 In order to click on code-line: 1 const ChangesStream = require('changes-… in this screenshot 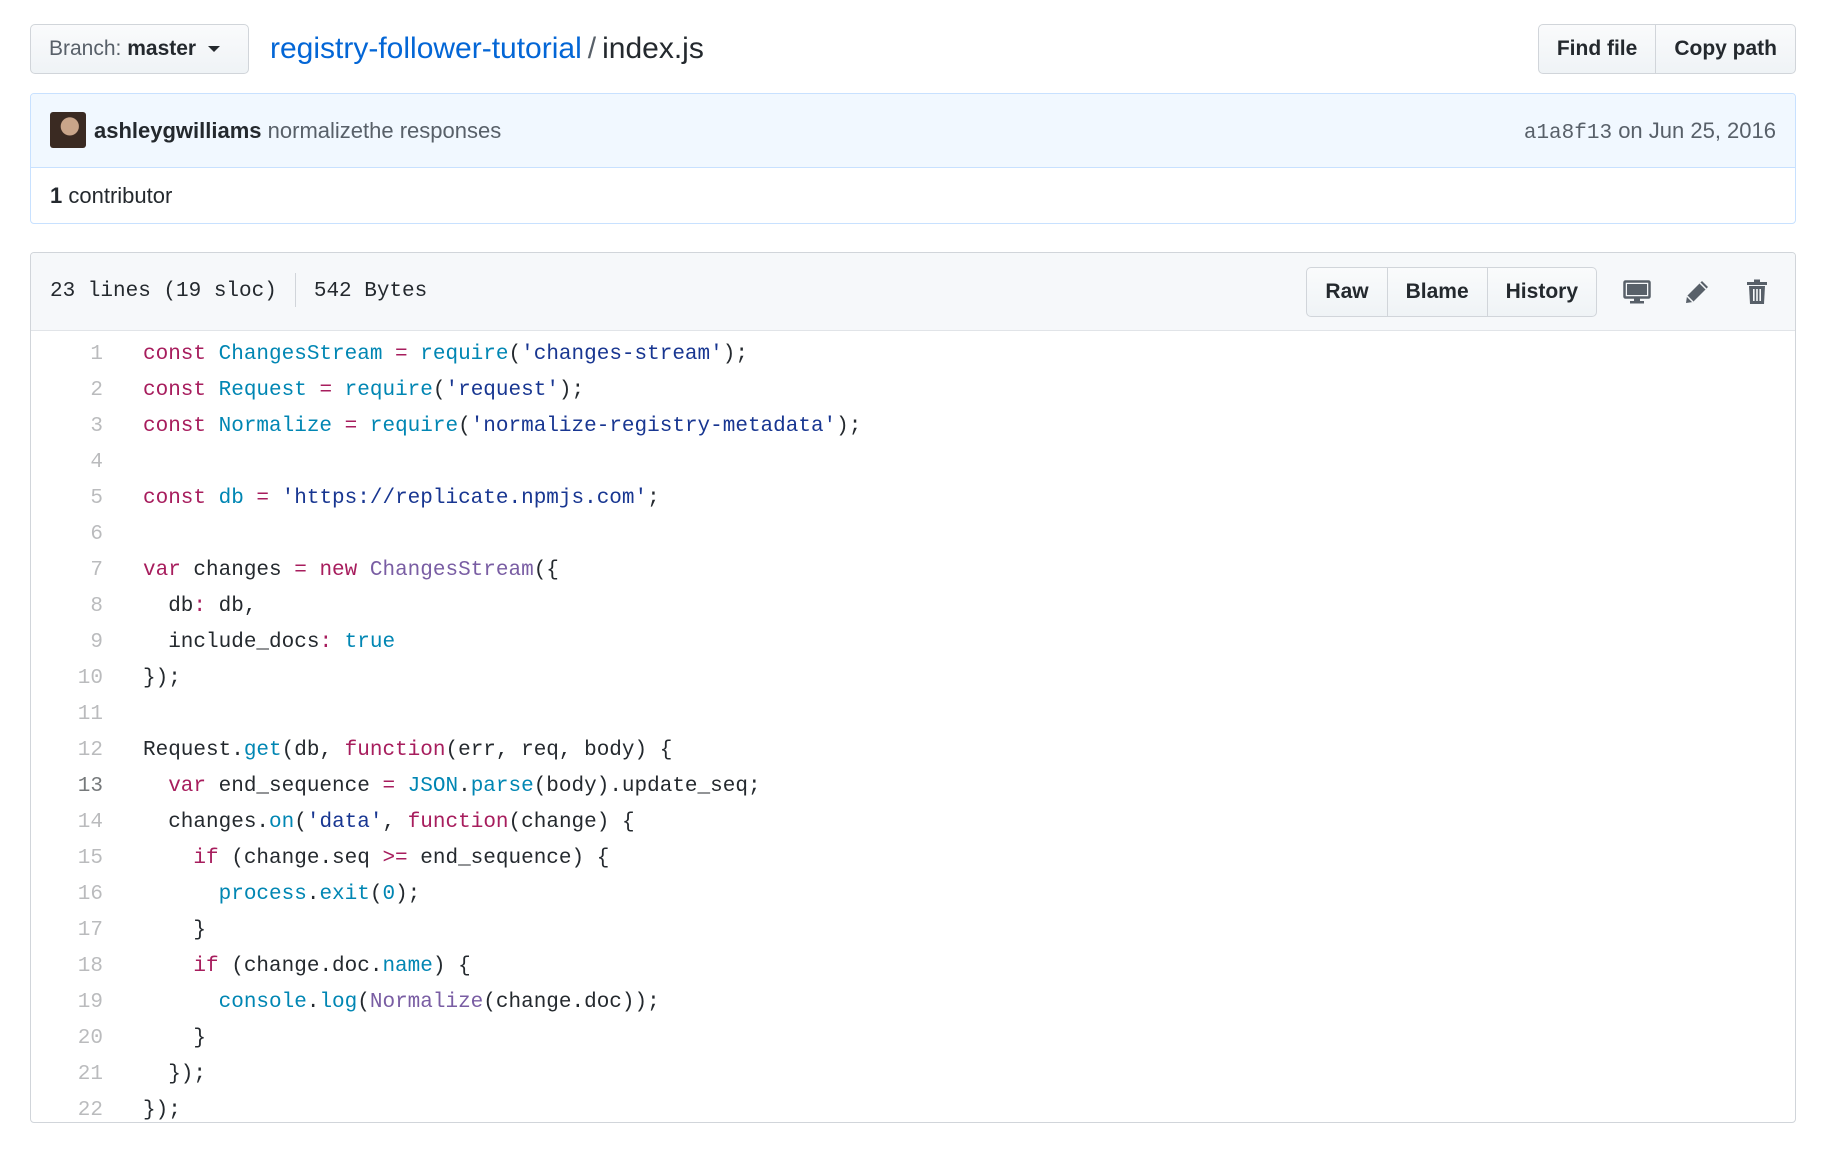, I will do `click(913, 355)`.